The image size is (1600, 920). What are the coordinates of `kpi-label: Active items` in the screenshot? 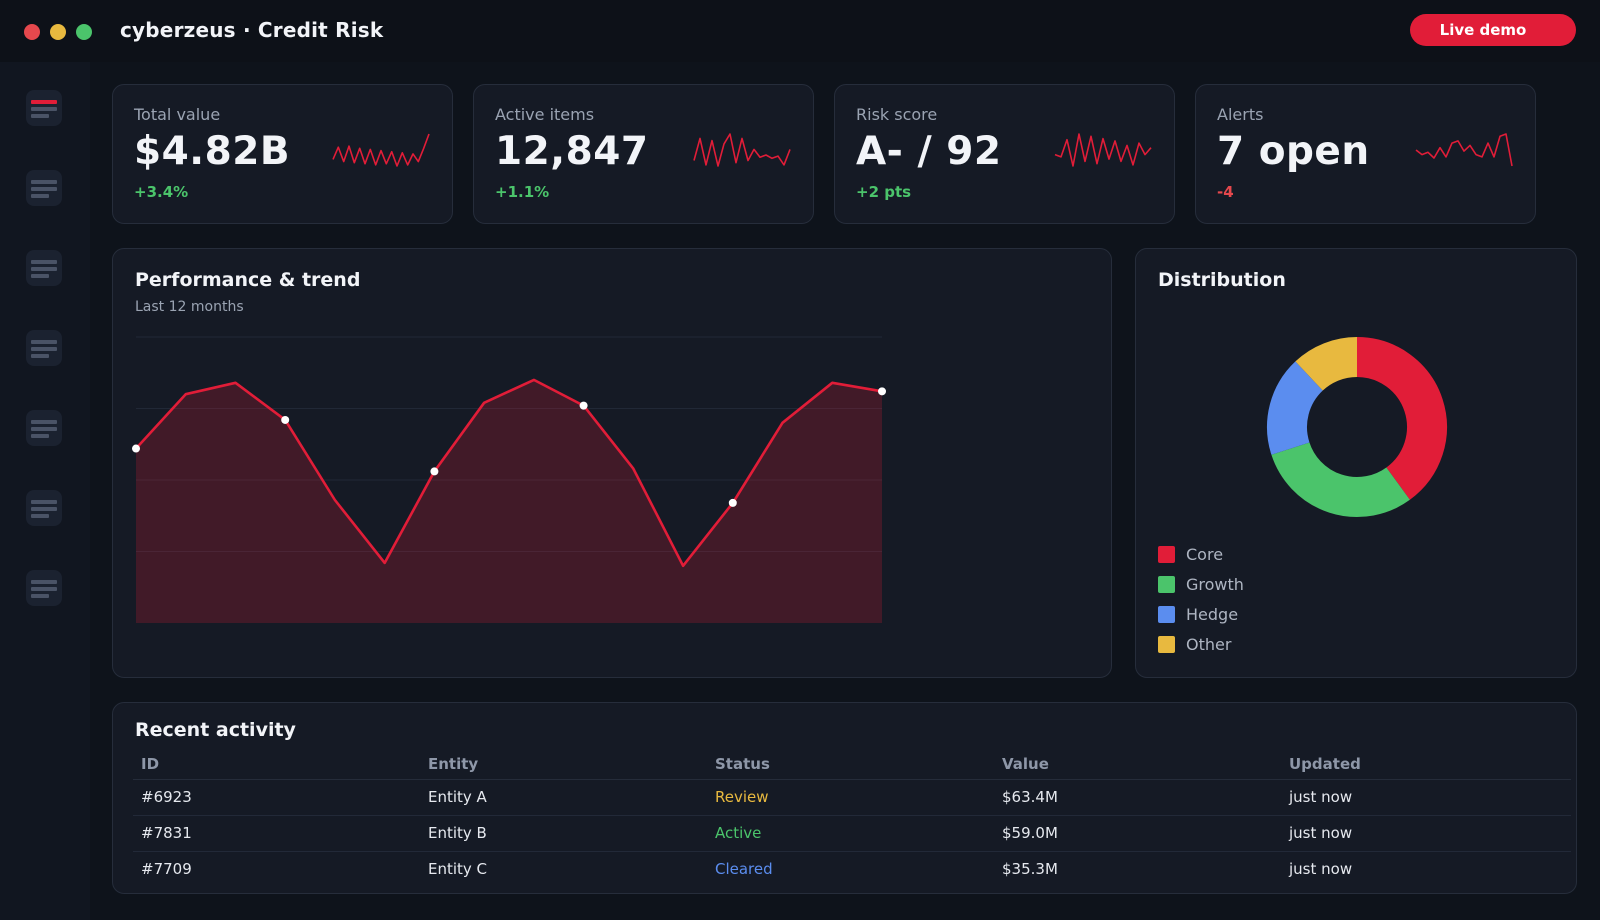 It's located at (545, 114).